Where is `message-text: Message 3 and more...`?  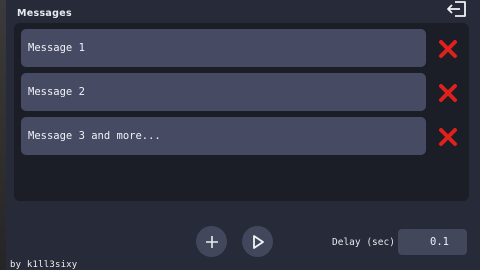 message-text: Message 3 and more... is located at coordinates (94, 136).